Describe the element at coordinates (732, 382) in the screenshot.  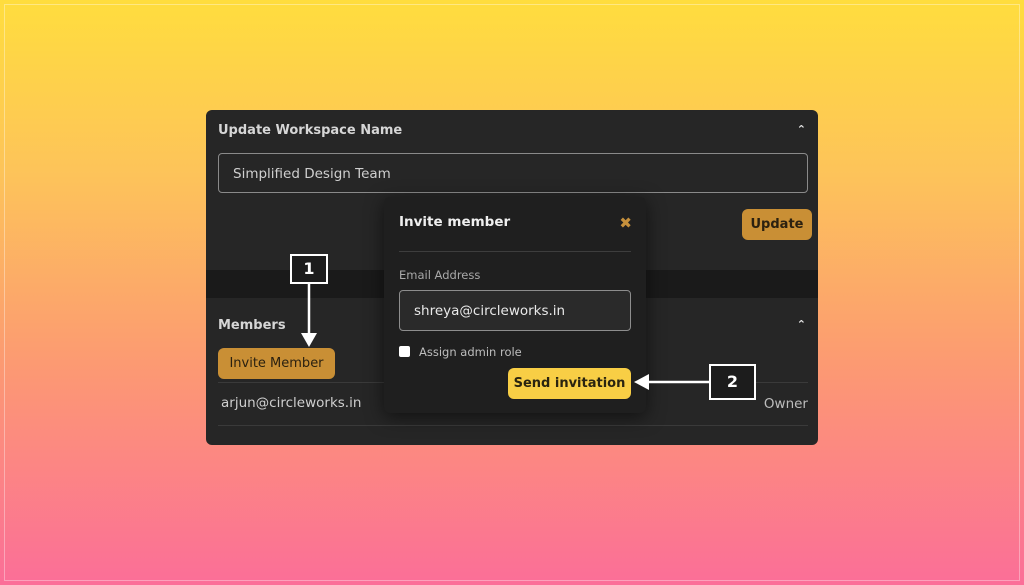
I see `annotation-callout-2: 2` at that location.